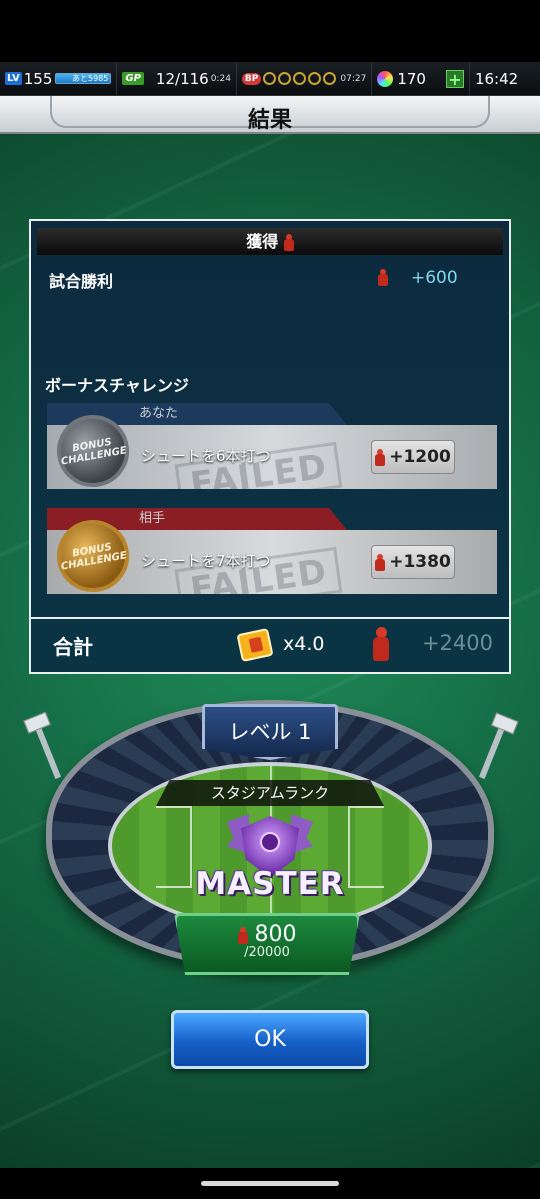 The width and height of the screenshot is (540, 1199). Describe the element at coordinates (38, 78) in the screenshot. I see `player-level: 155` at that location.